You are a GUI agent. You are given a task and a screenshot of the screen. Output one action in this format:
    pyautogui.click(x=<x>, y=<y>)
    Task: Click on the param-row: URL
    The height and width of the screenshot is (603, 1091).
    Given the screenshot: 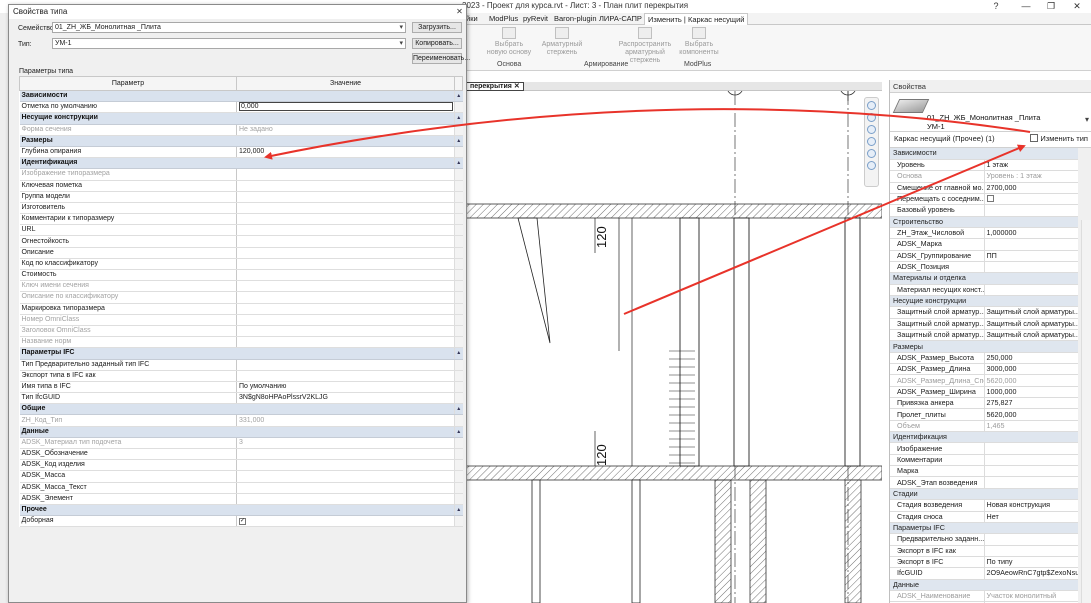 What is the action you would take?
    pyautogui.click(x=241, y=230)
    